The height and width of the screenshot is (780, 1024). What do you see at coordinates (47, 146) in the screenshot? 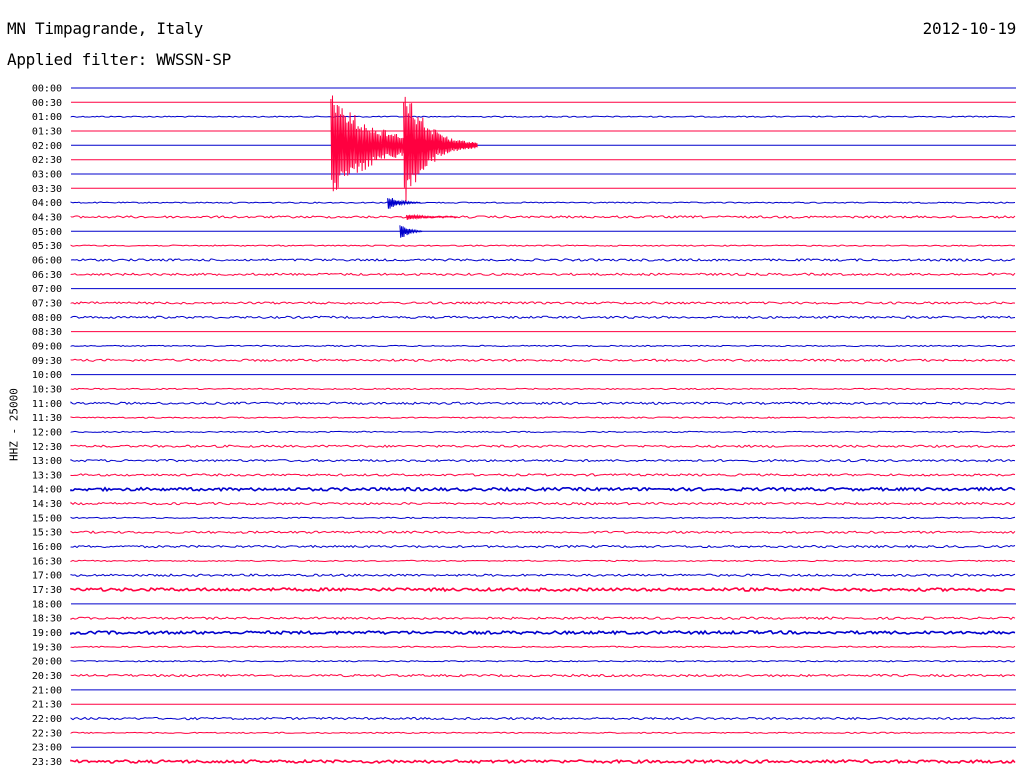
I see `time-tick-label: 02:00` at bounding box center [47, 146].